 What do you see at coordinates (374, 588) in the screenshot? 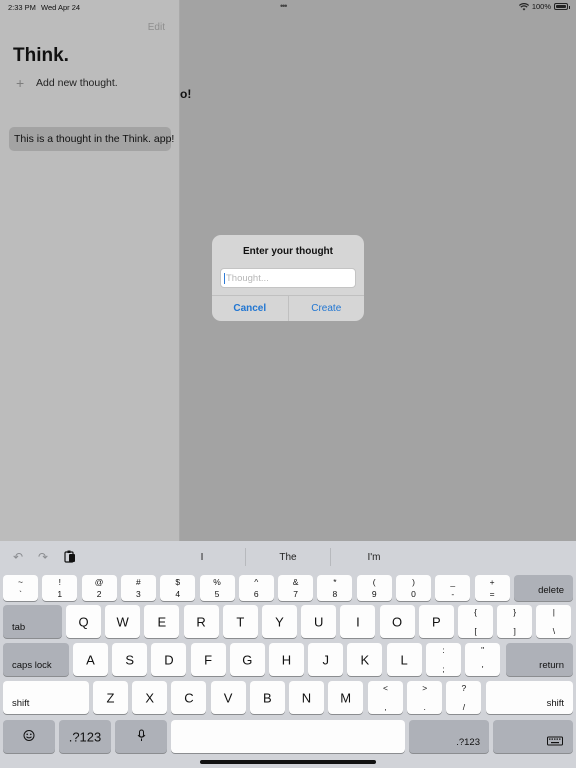
I see `key-9: (9` at bounding box center [374, 588].